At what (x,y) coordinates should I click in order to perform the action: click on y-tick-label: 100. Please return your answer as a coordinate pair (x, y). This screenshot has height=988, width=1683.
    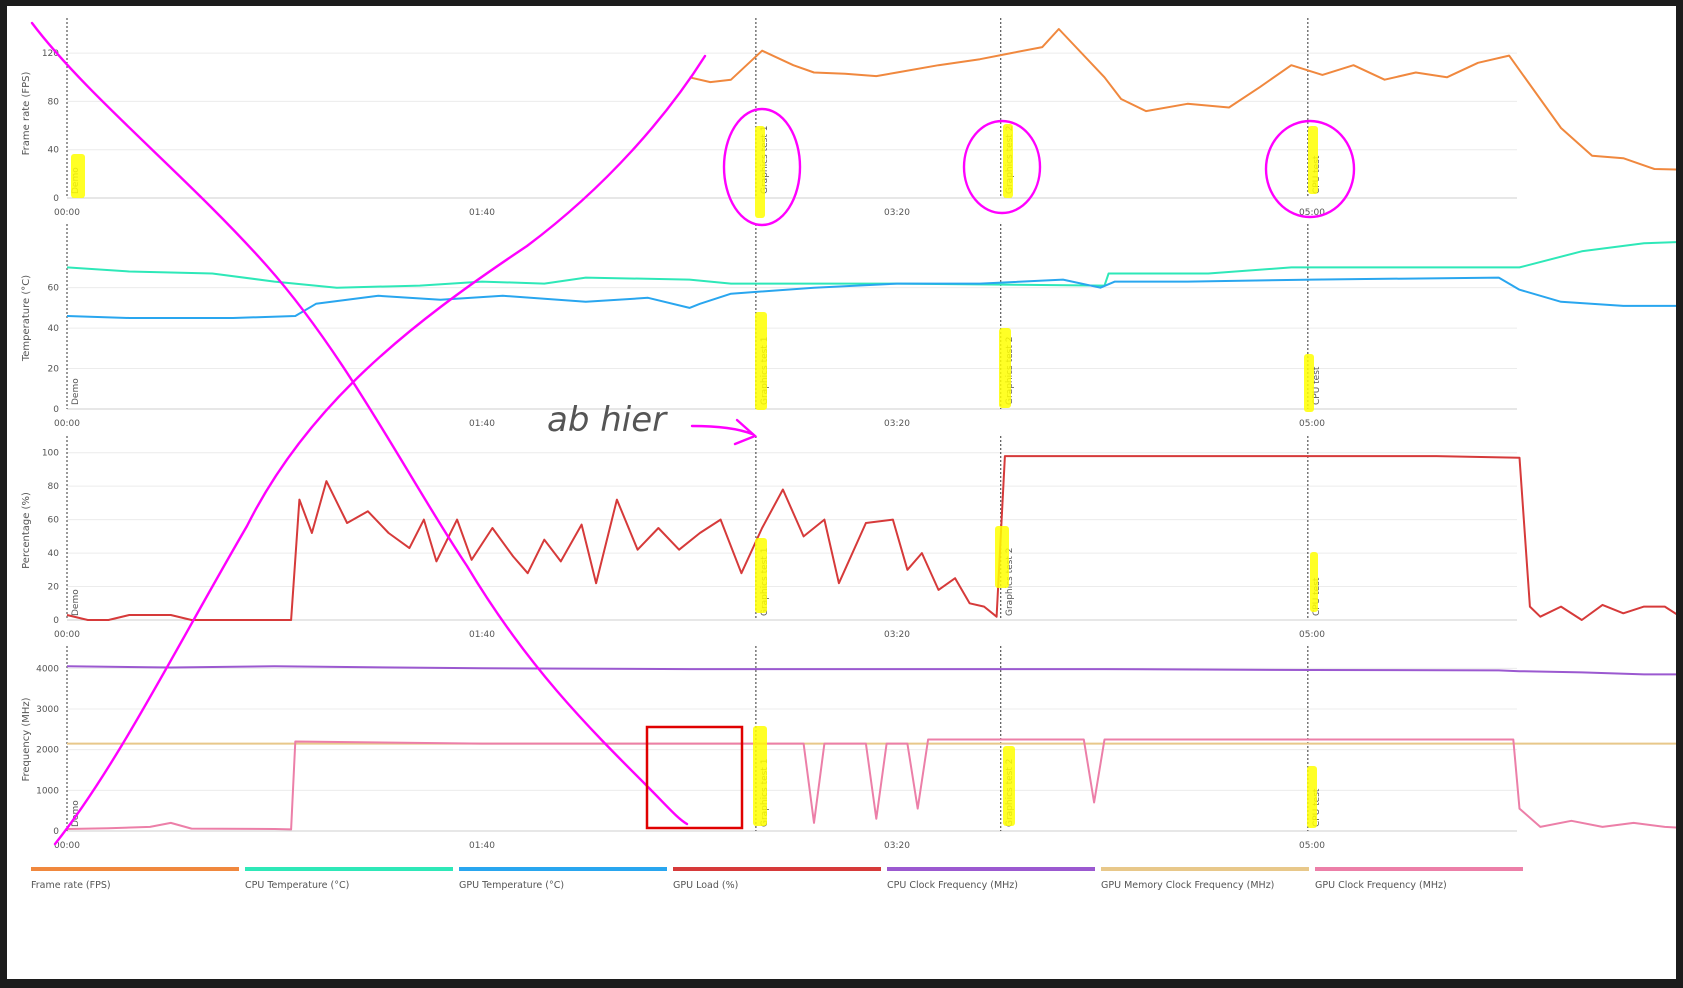
    Looking at the image, I should click on (50, 454).